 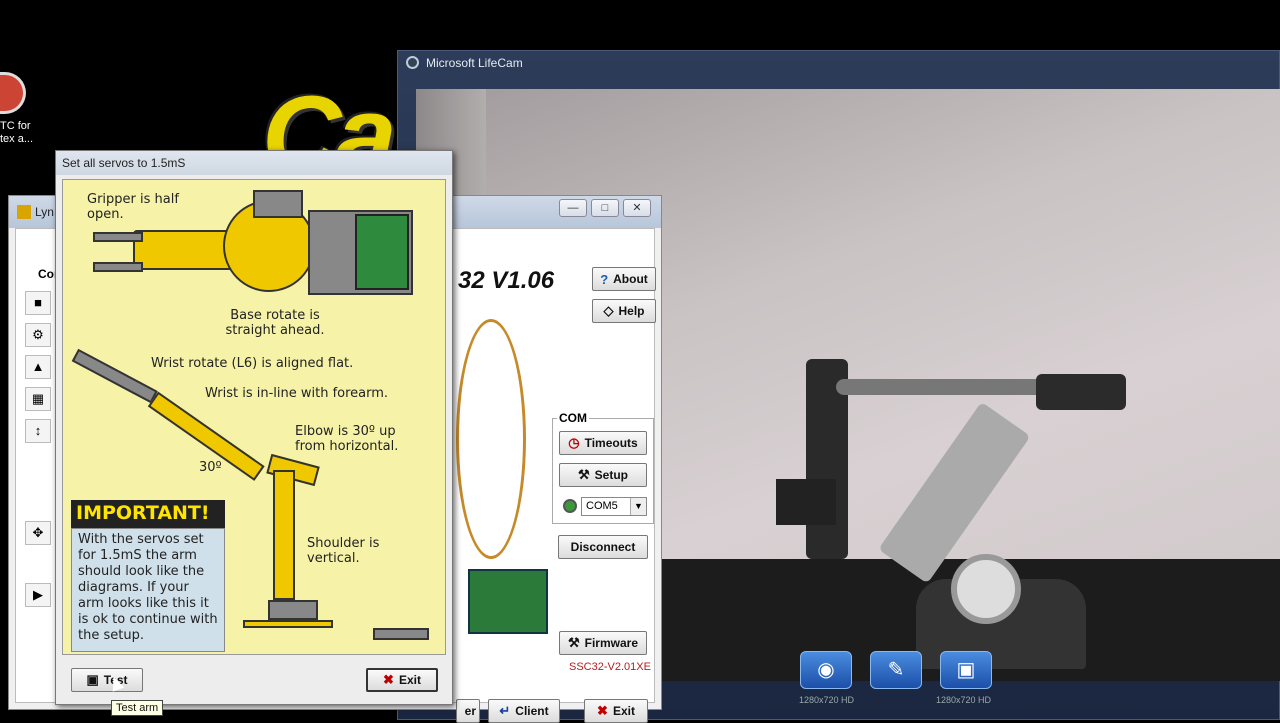 I want to click on client-icon: ↵, so click(x=504, y=711).